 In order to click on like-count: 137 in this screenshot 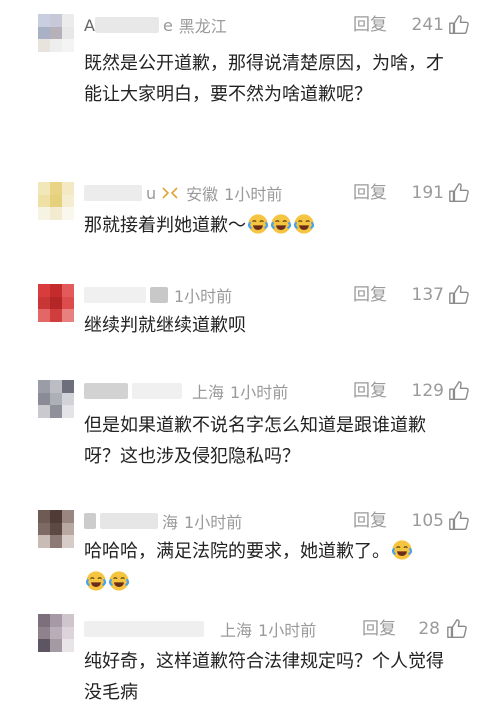, I will do `click(427, 295)`.